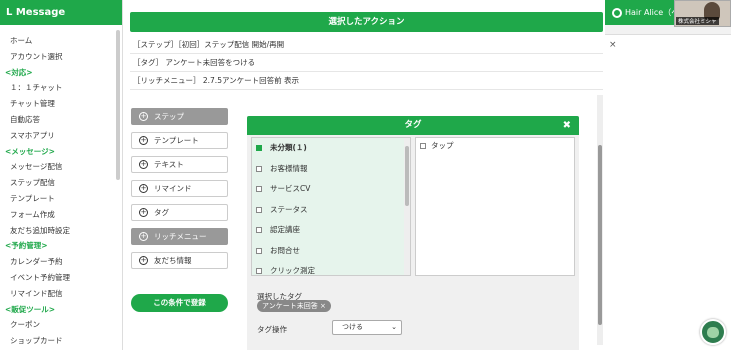  Describe the element at coordinates (442, 145) in the screenshot. I see `tag-label: タップ` at that location.